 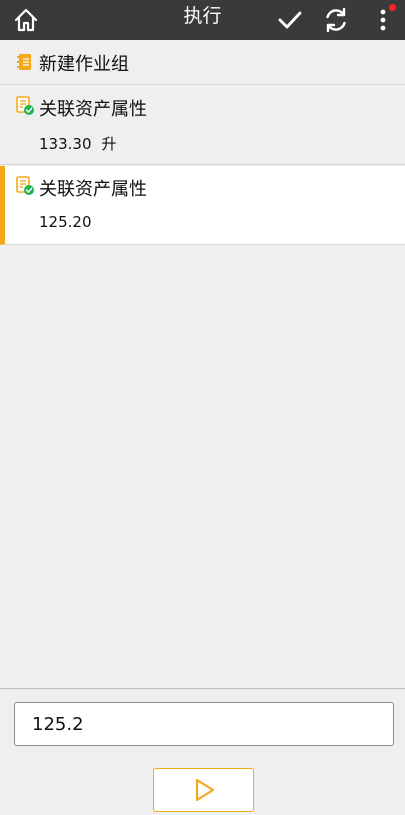 What do you see at coordinates (78, 144) in the screenshot?
I see `item-value: 133.30 升` at bounding box center [78, 144].